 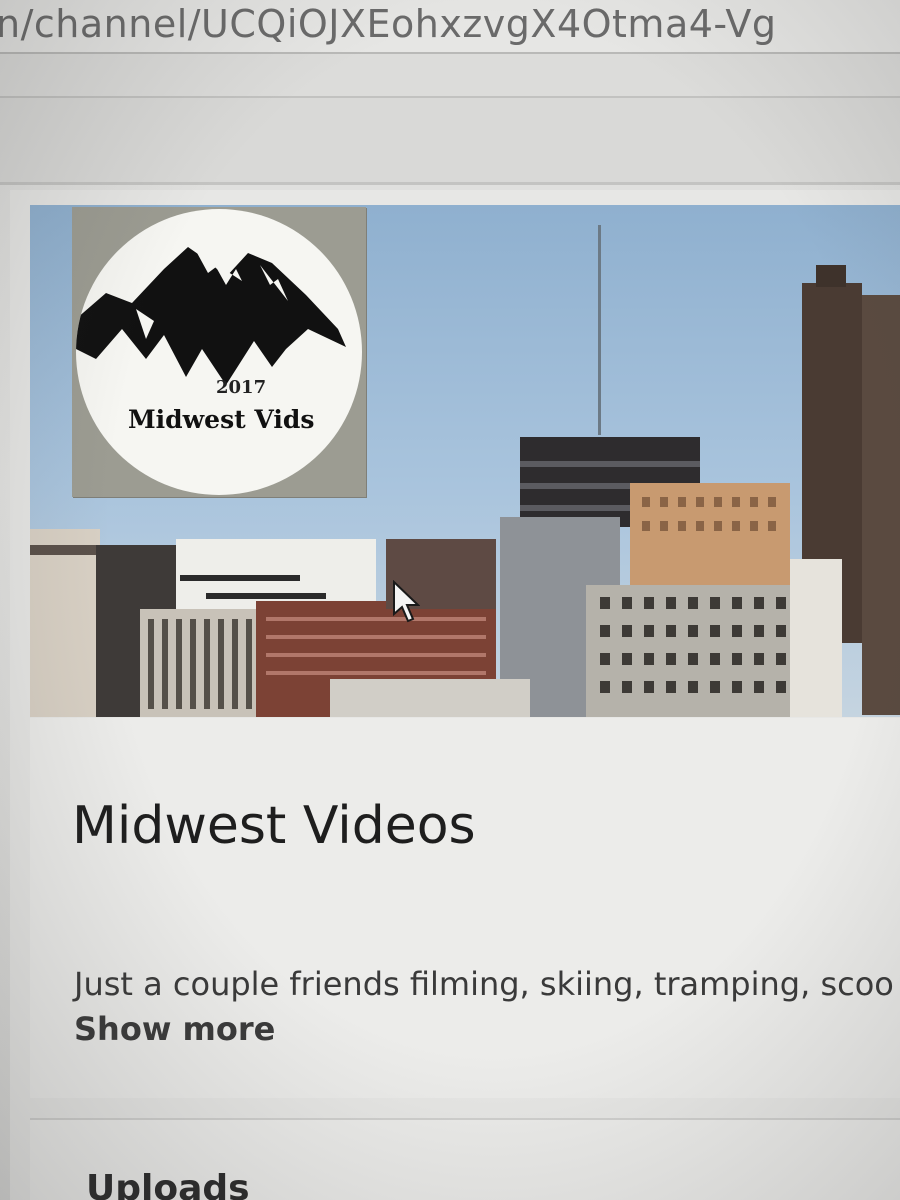 I want to click on url-text: n/channel/UCQiOJXEohxzvgX4Otma4-Vg, so click(x=388, y=24).